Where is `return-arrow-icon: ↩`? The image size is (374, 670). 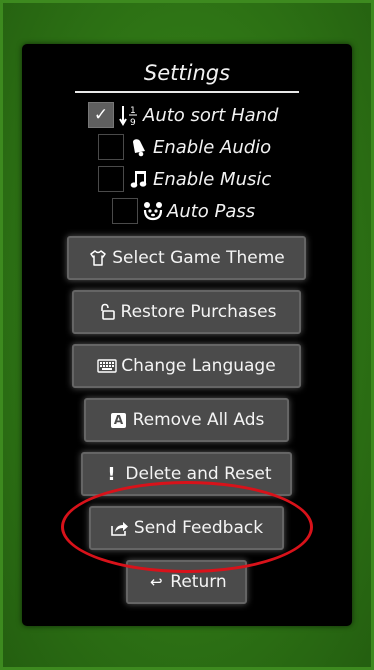
return-arrow-icon: ↩ is located at coordinates (156, 582).